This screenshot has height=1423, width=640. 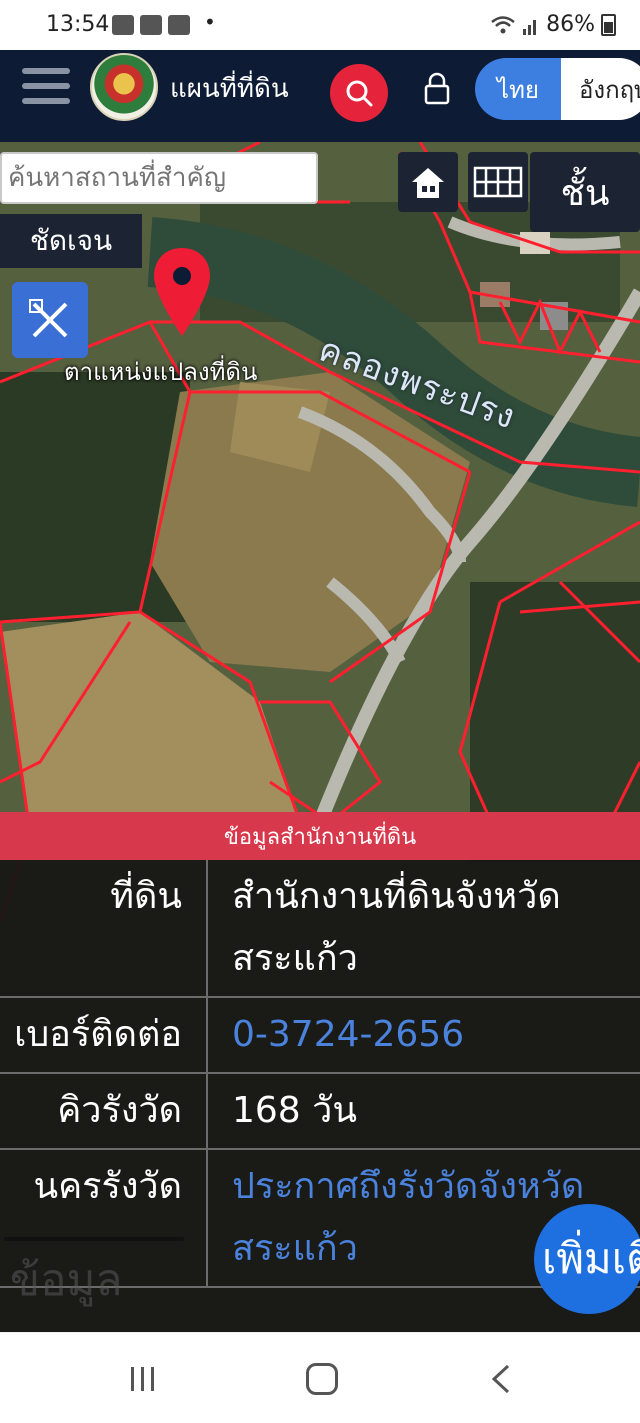 I want to click on location-pin-icon, so click(x=182, y=292).